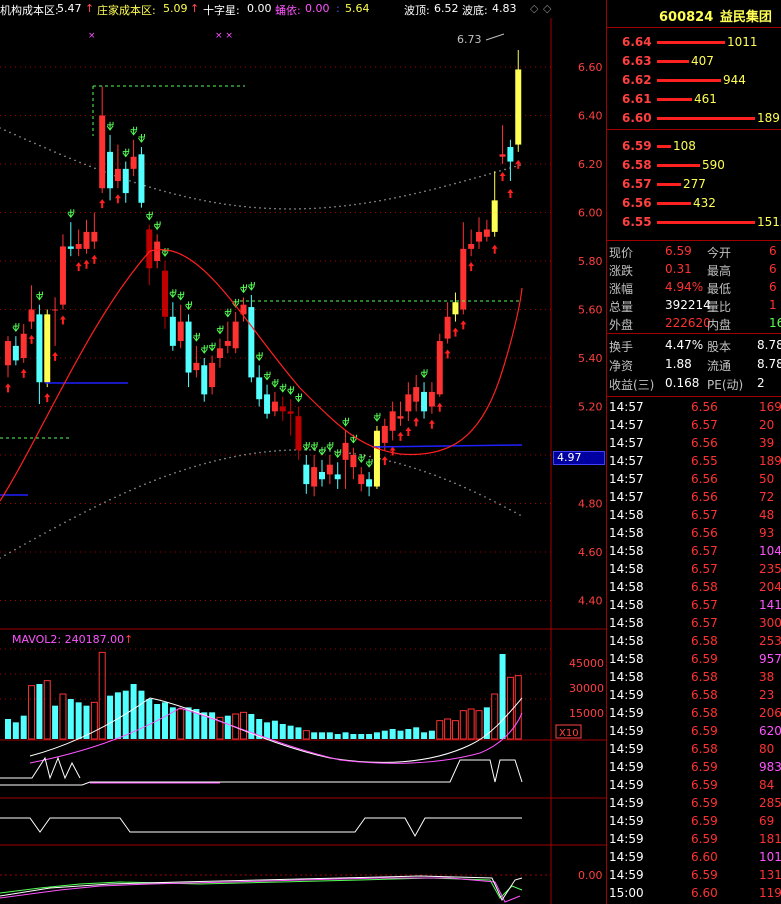  What do you see at coordinates (694, 713) in the screenshot?
I see `trade-row: 14:59 6.58 206` at bounding box center [694, 713].